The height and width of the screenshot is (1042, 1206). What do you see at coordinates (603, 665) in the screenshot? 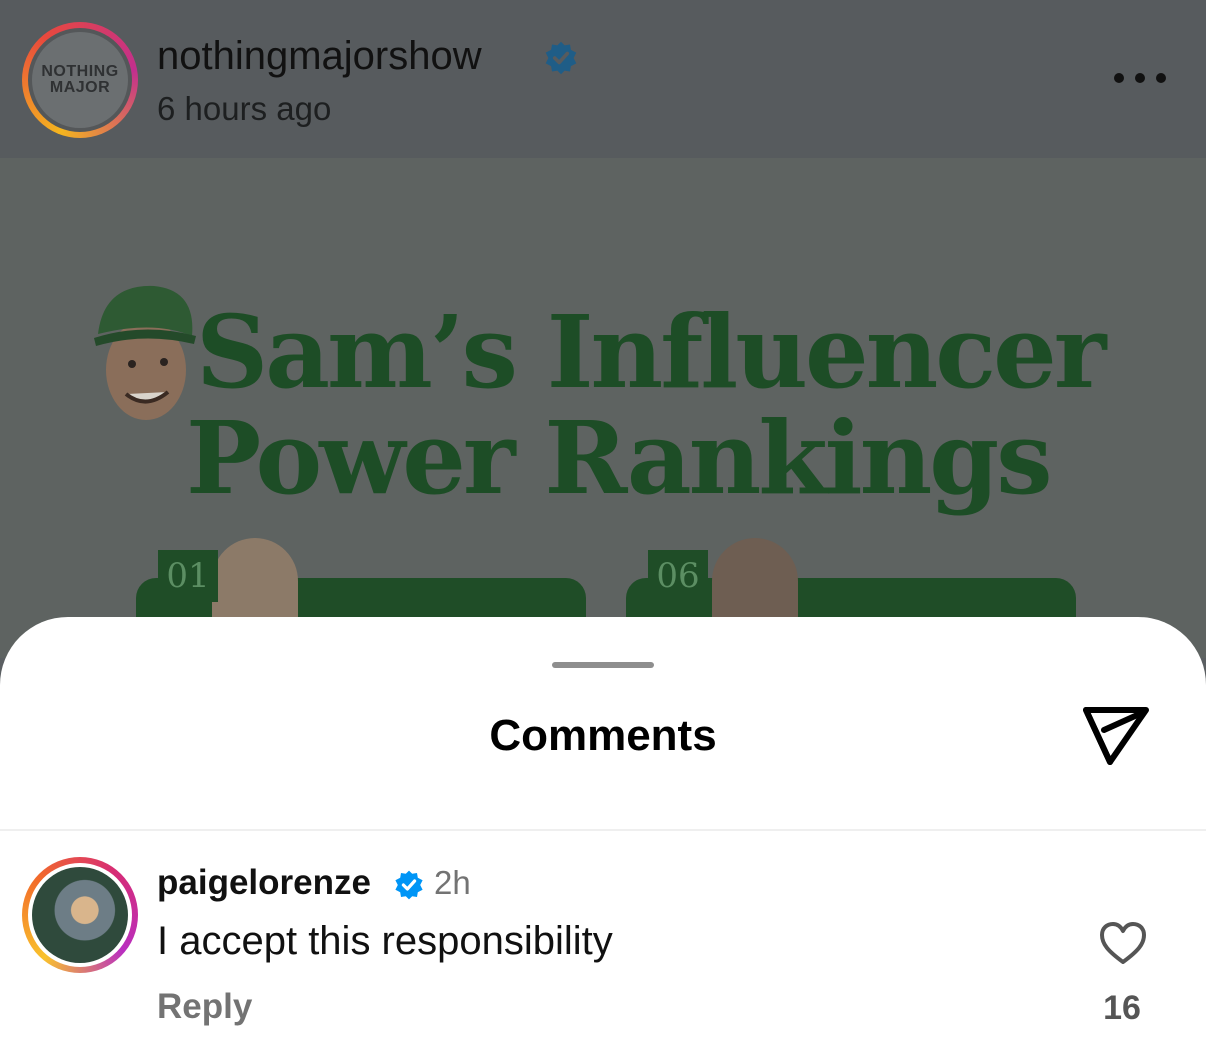
I see `drag-handle` at bounding box center [603, 665].